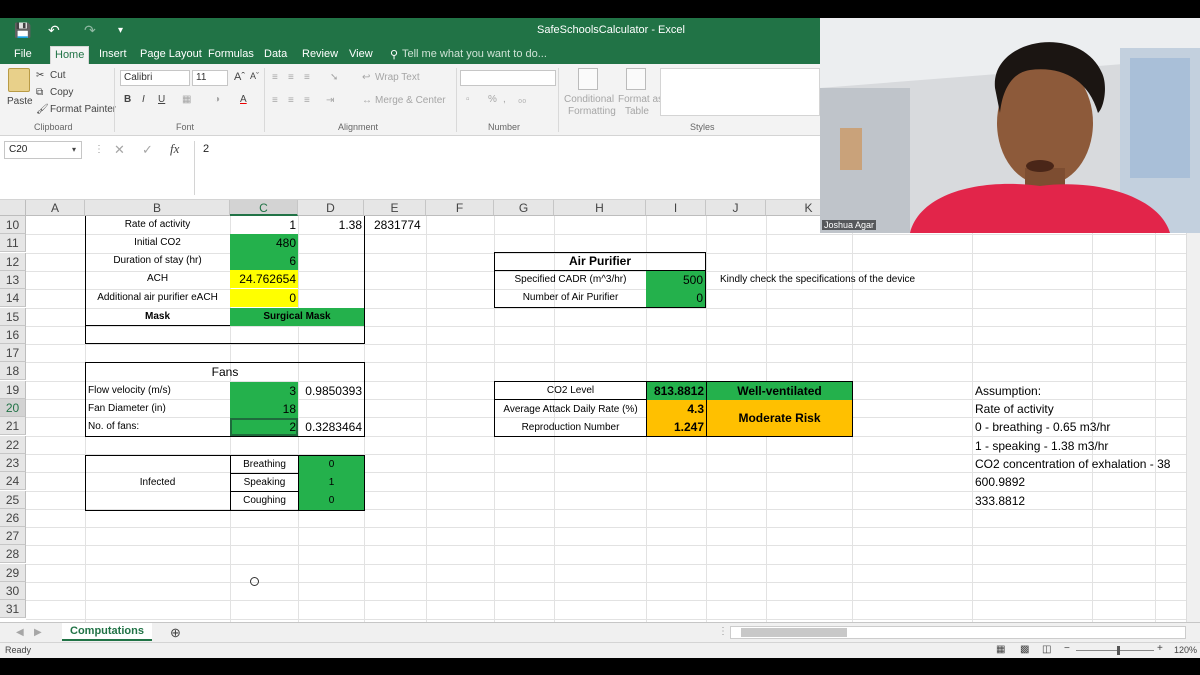  Describe the element at coordinates (264, 427) in the screenshot. I see `no-of-fans-value-selected: 2` at that location.